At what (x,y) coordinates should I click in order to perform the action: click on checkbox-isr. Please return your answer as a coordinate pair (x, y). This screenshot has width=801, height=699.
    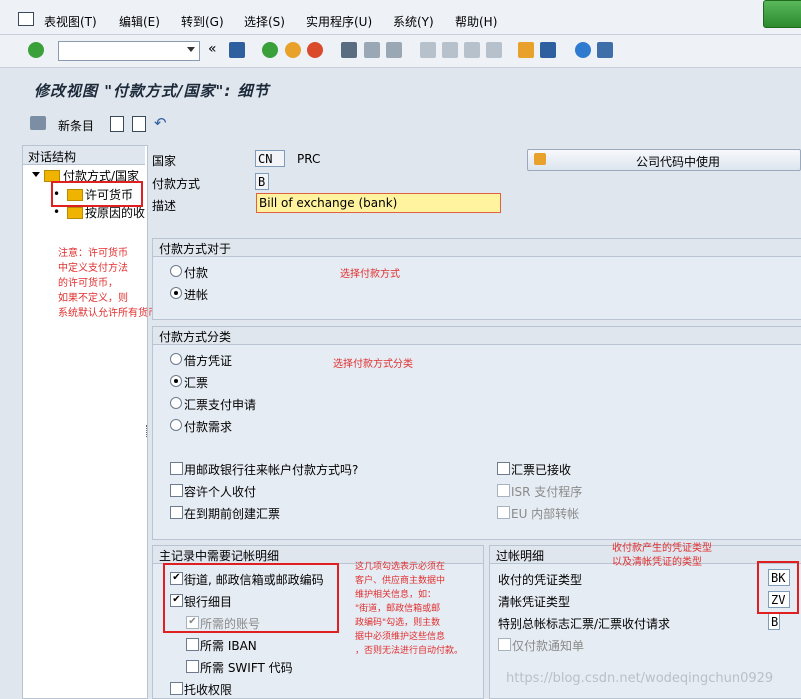
    Looking at the image, I should click on (503, 490).